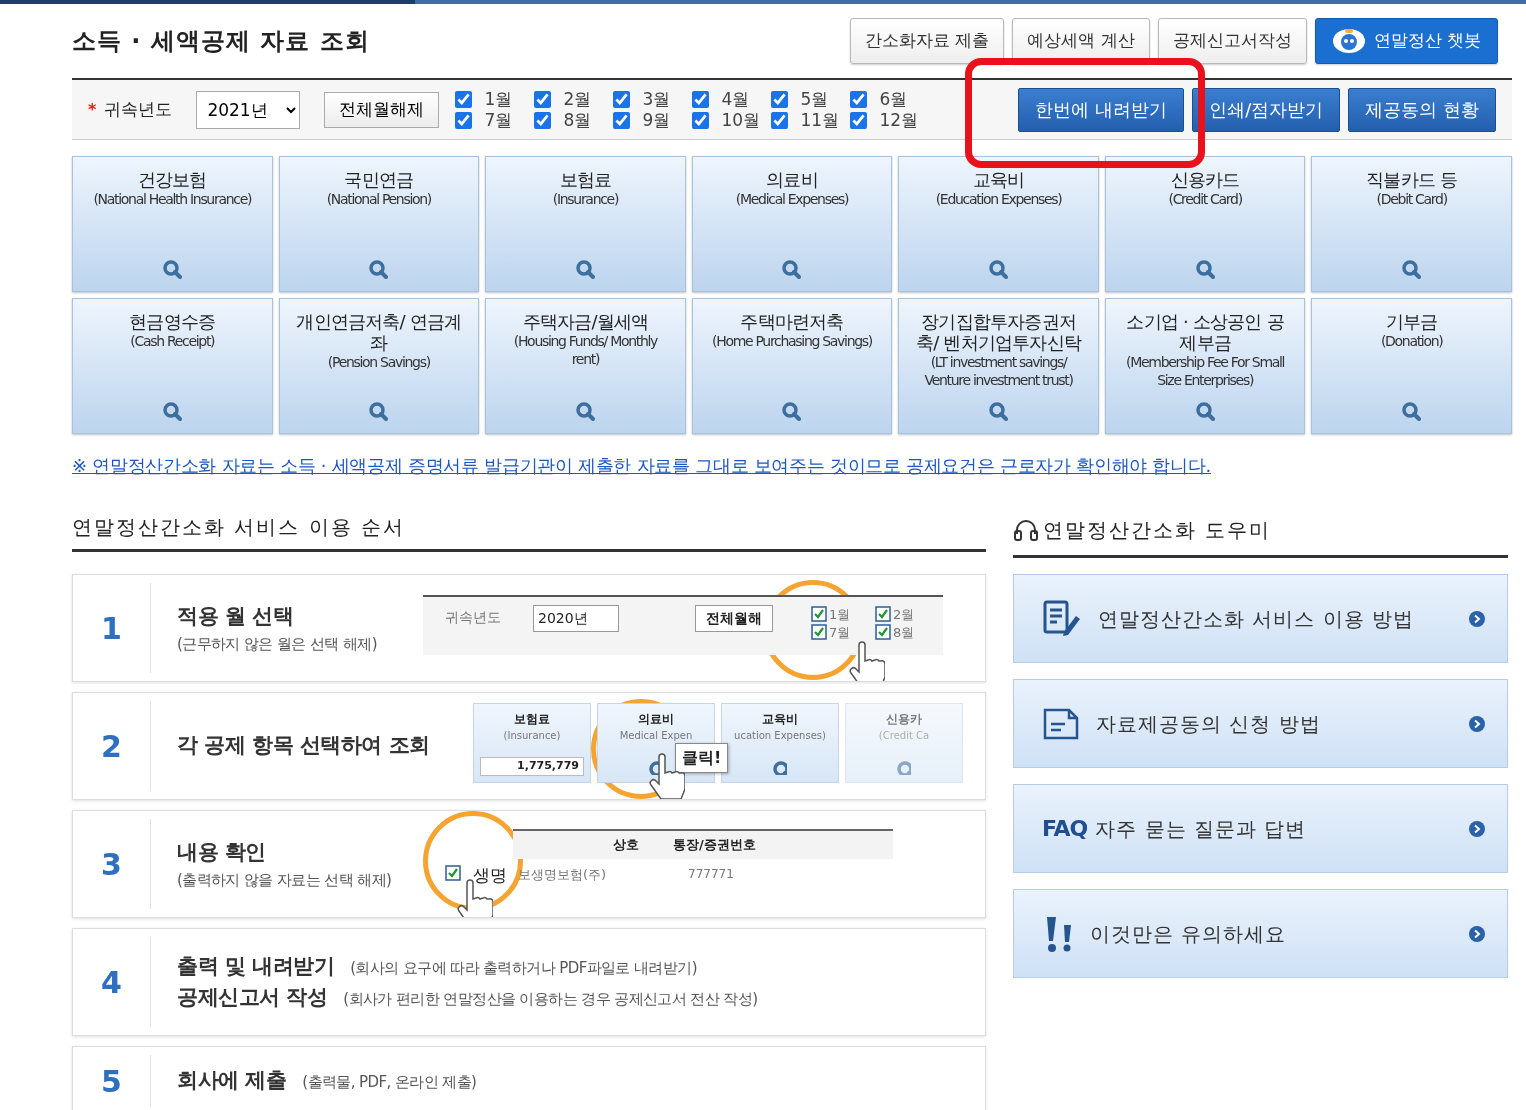  What do you see at coordinates (999, 332) in the screenshot?
I see `card-title: 장기집합투자증권저축/ 벤처기업투자신탁` at bounding box center [999, 332].